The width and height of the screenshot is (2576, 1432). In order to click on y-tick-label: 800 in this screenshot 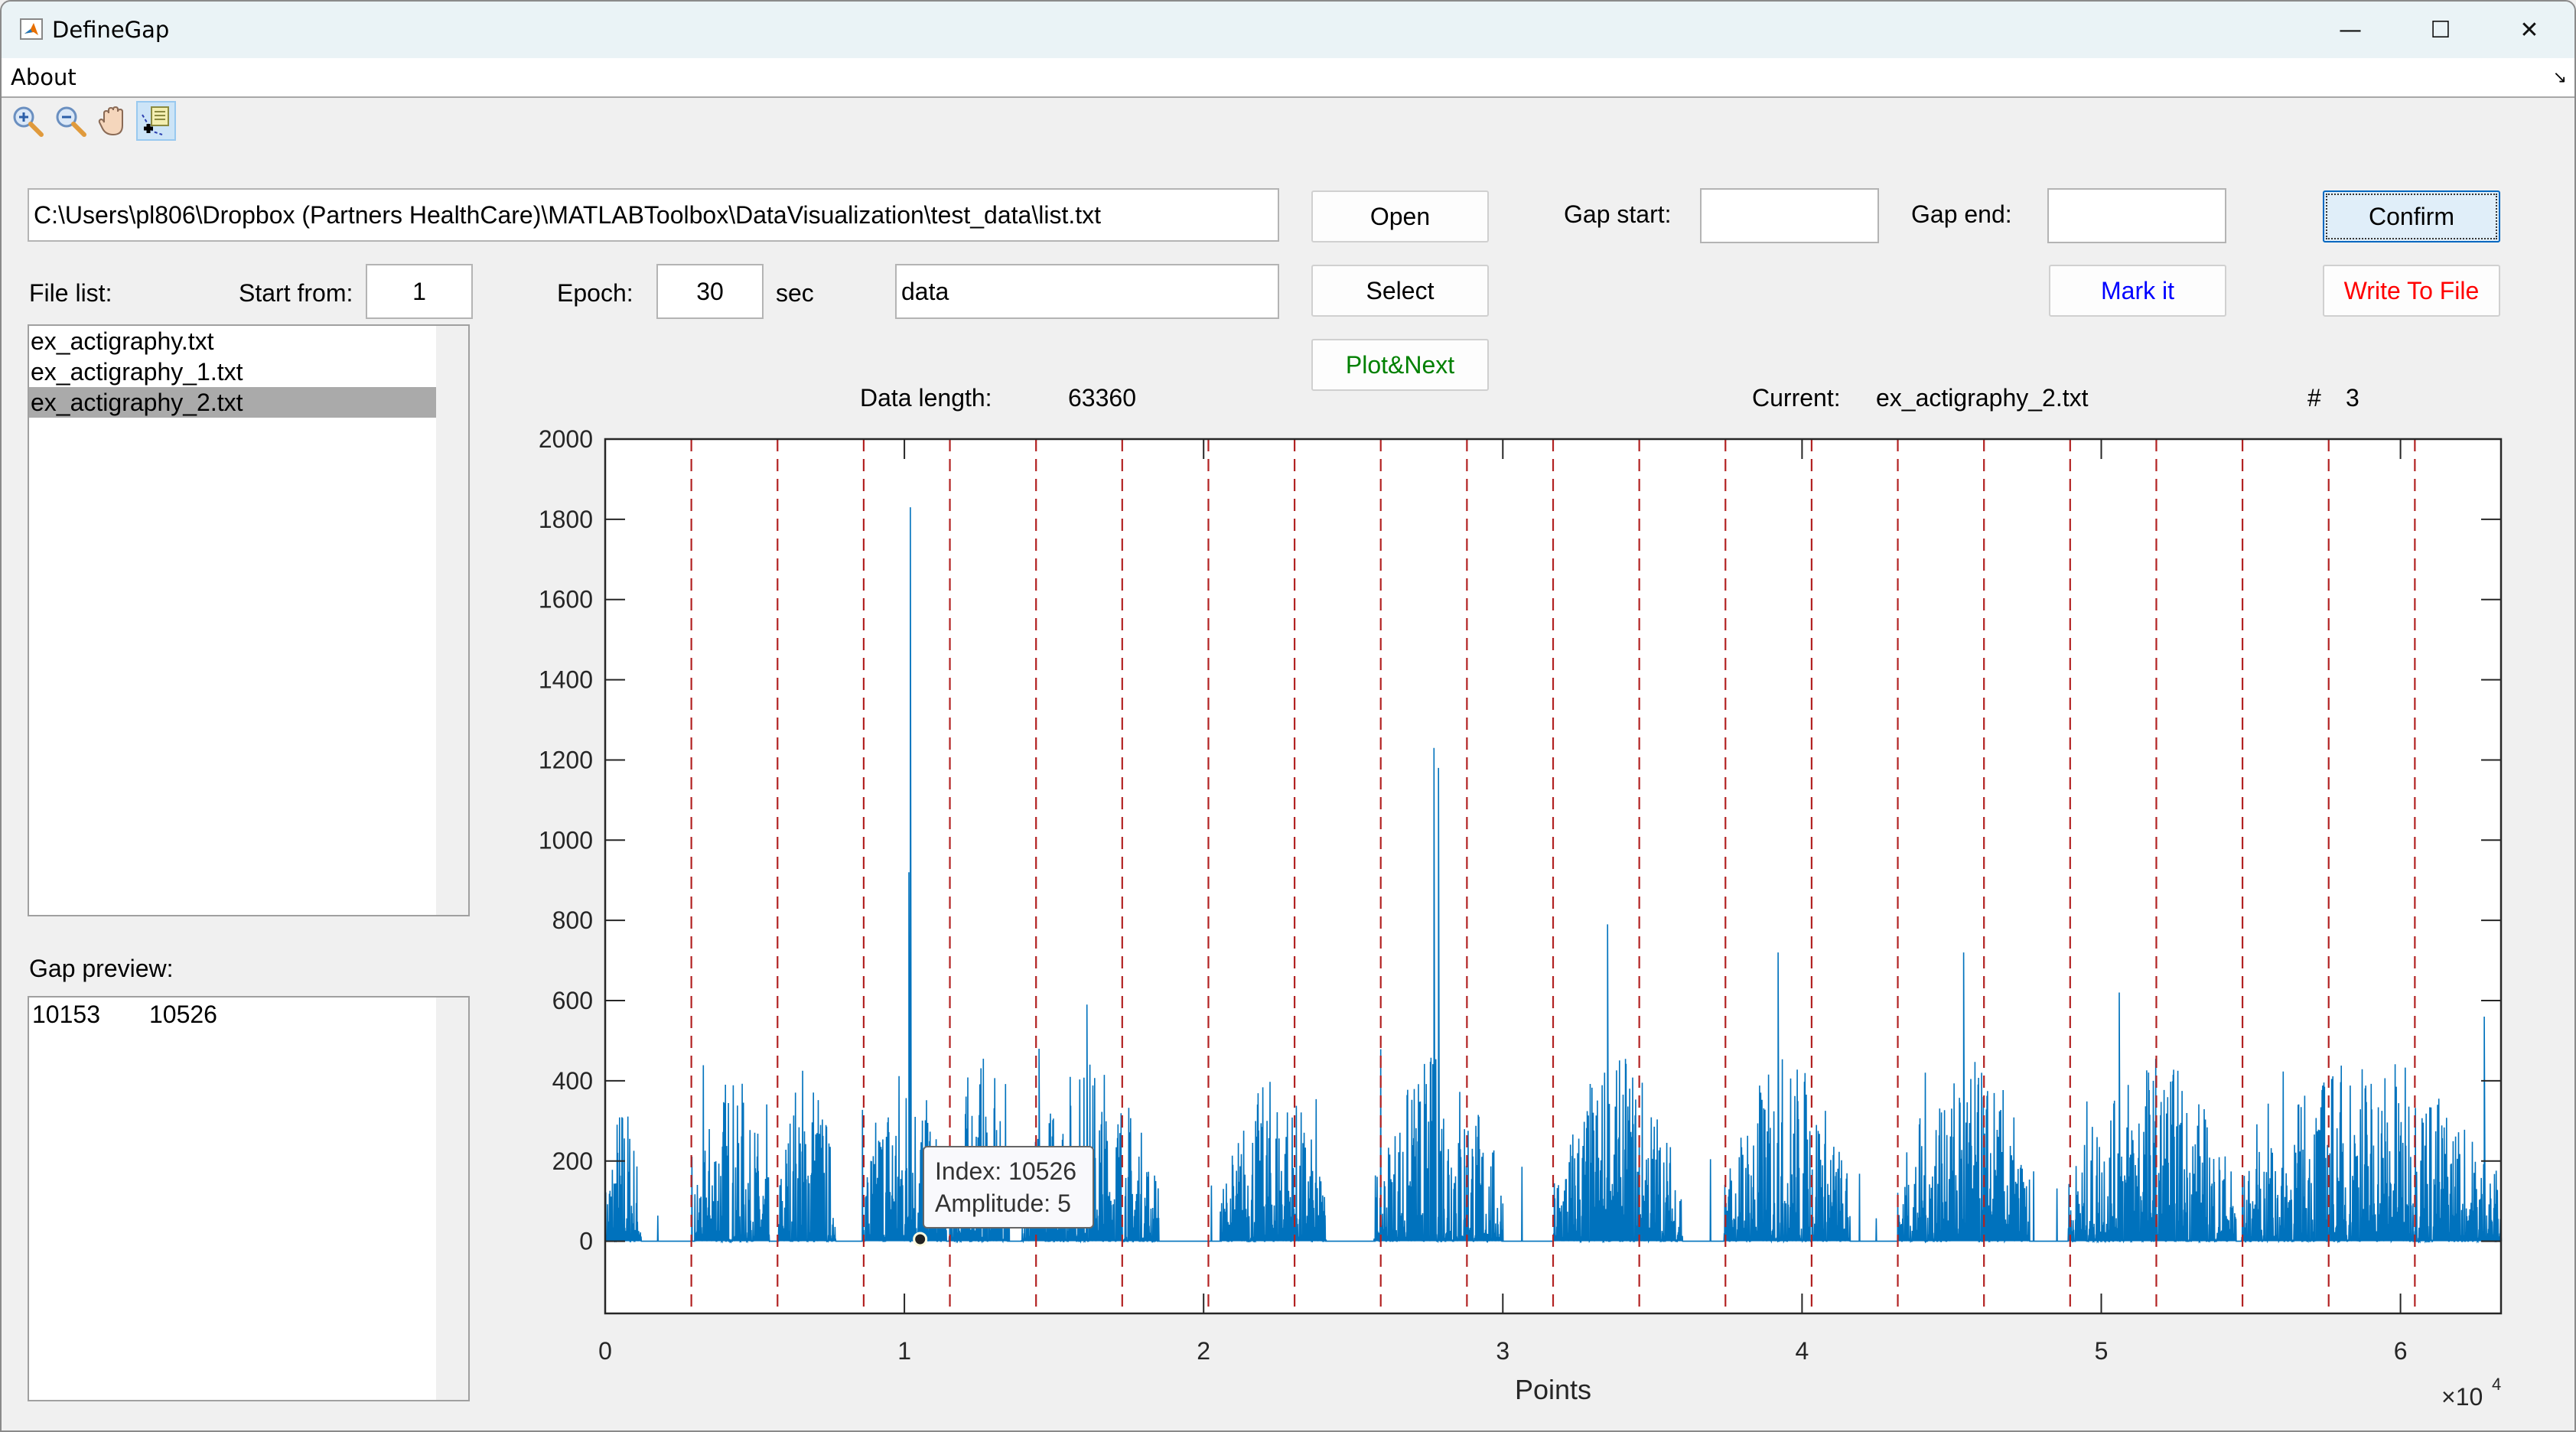, I will do `click(572, 920)`.